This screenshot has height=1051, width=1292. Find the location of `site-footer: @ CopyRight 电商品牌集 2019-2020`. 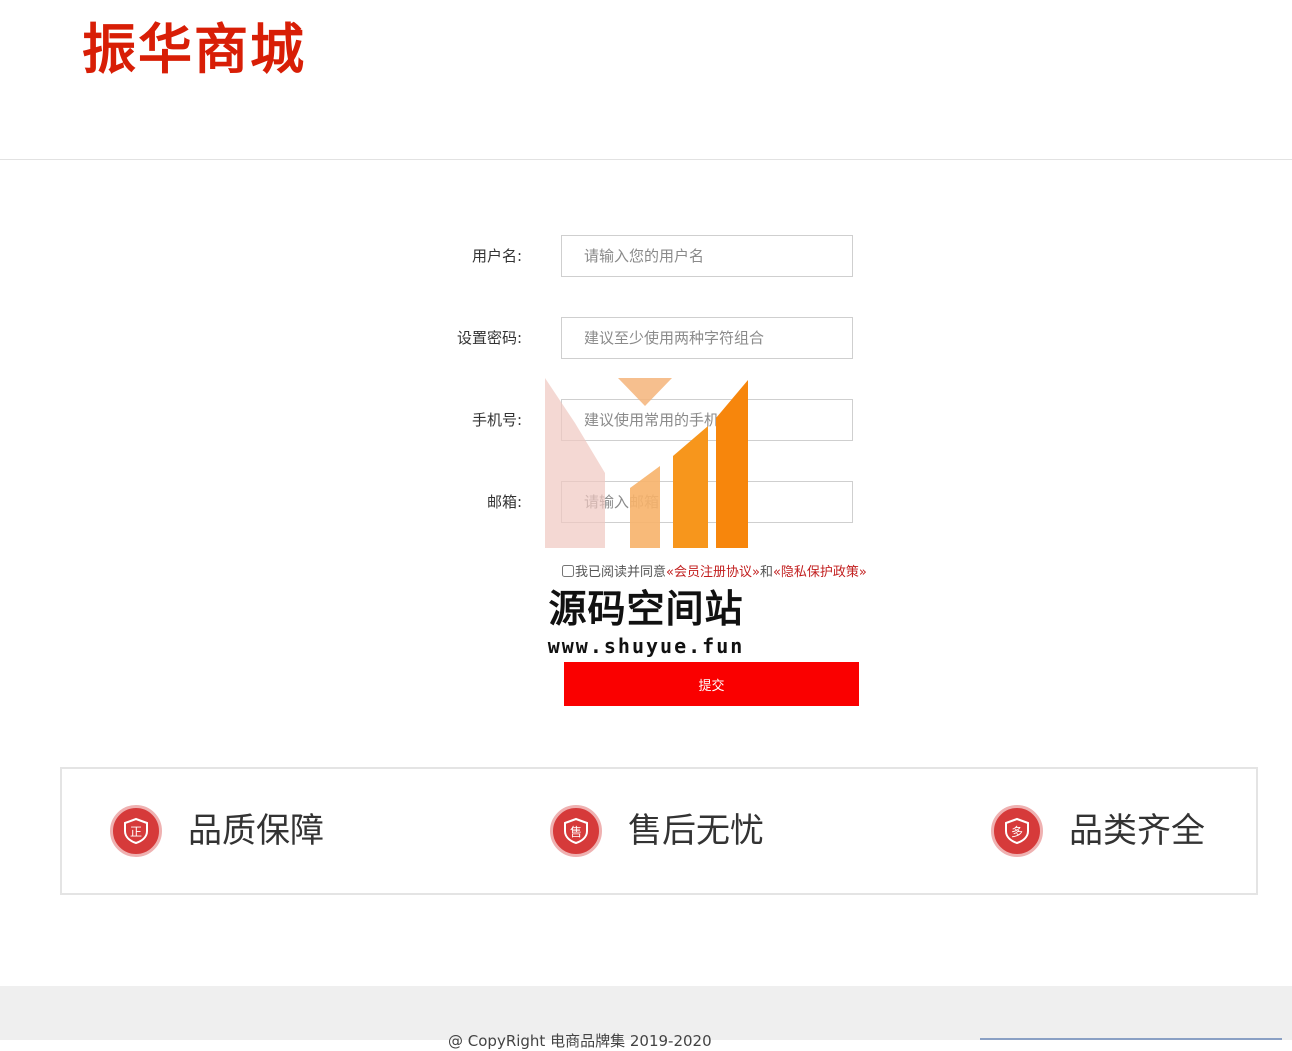

site-footer: @ CopyRight 电商品牌集 2019-2020 is located at coordinates (646, 1018).